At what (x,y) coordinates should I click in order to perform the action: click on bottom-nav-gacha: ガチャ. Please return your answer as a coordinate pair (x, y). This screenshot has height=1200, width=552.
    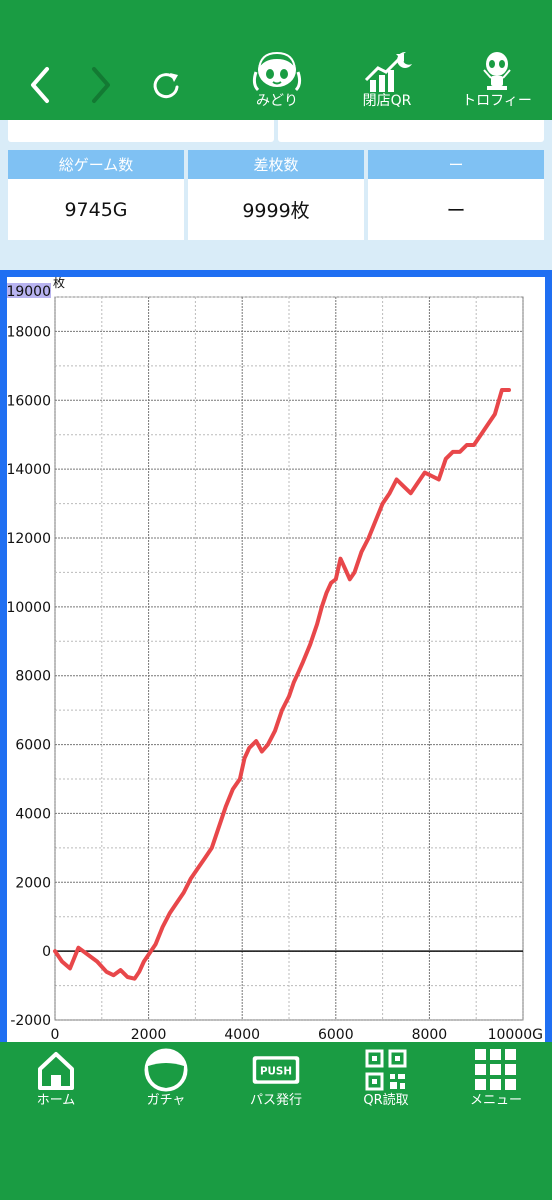
    Looking at the image, I should click on (166, 1081).